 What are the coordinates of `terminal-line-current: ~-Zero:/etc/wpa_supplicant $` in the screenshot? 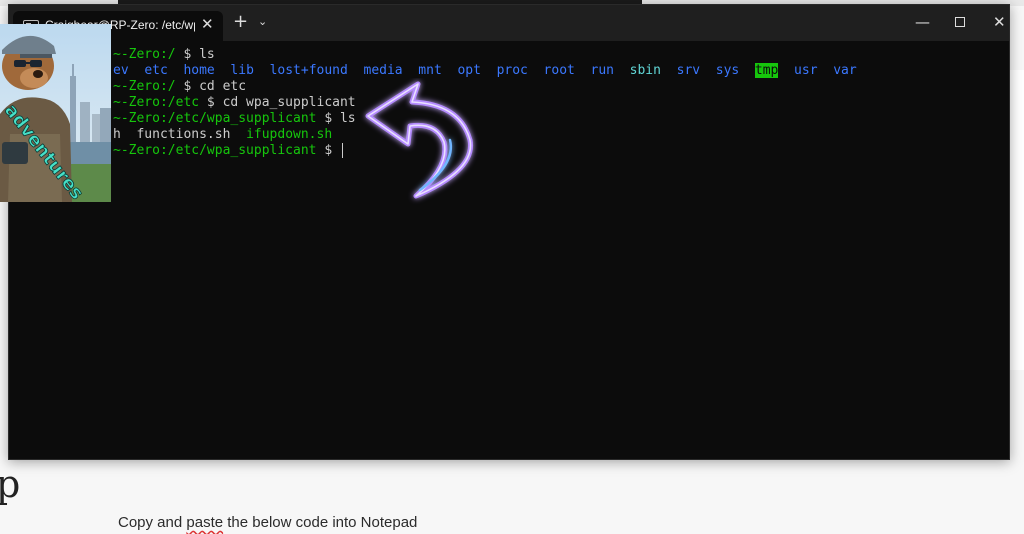 It's located at (228, 151).